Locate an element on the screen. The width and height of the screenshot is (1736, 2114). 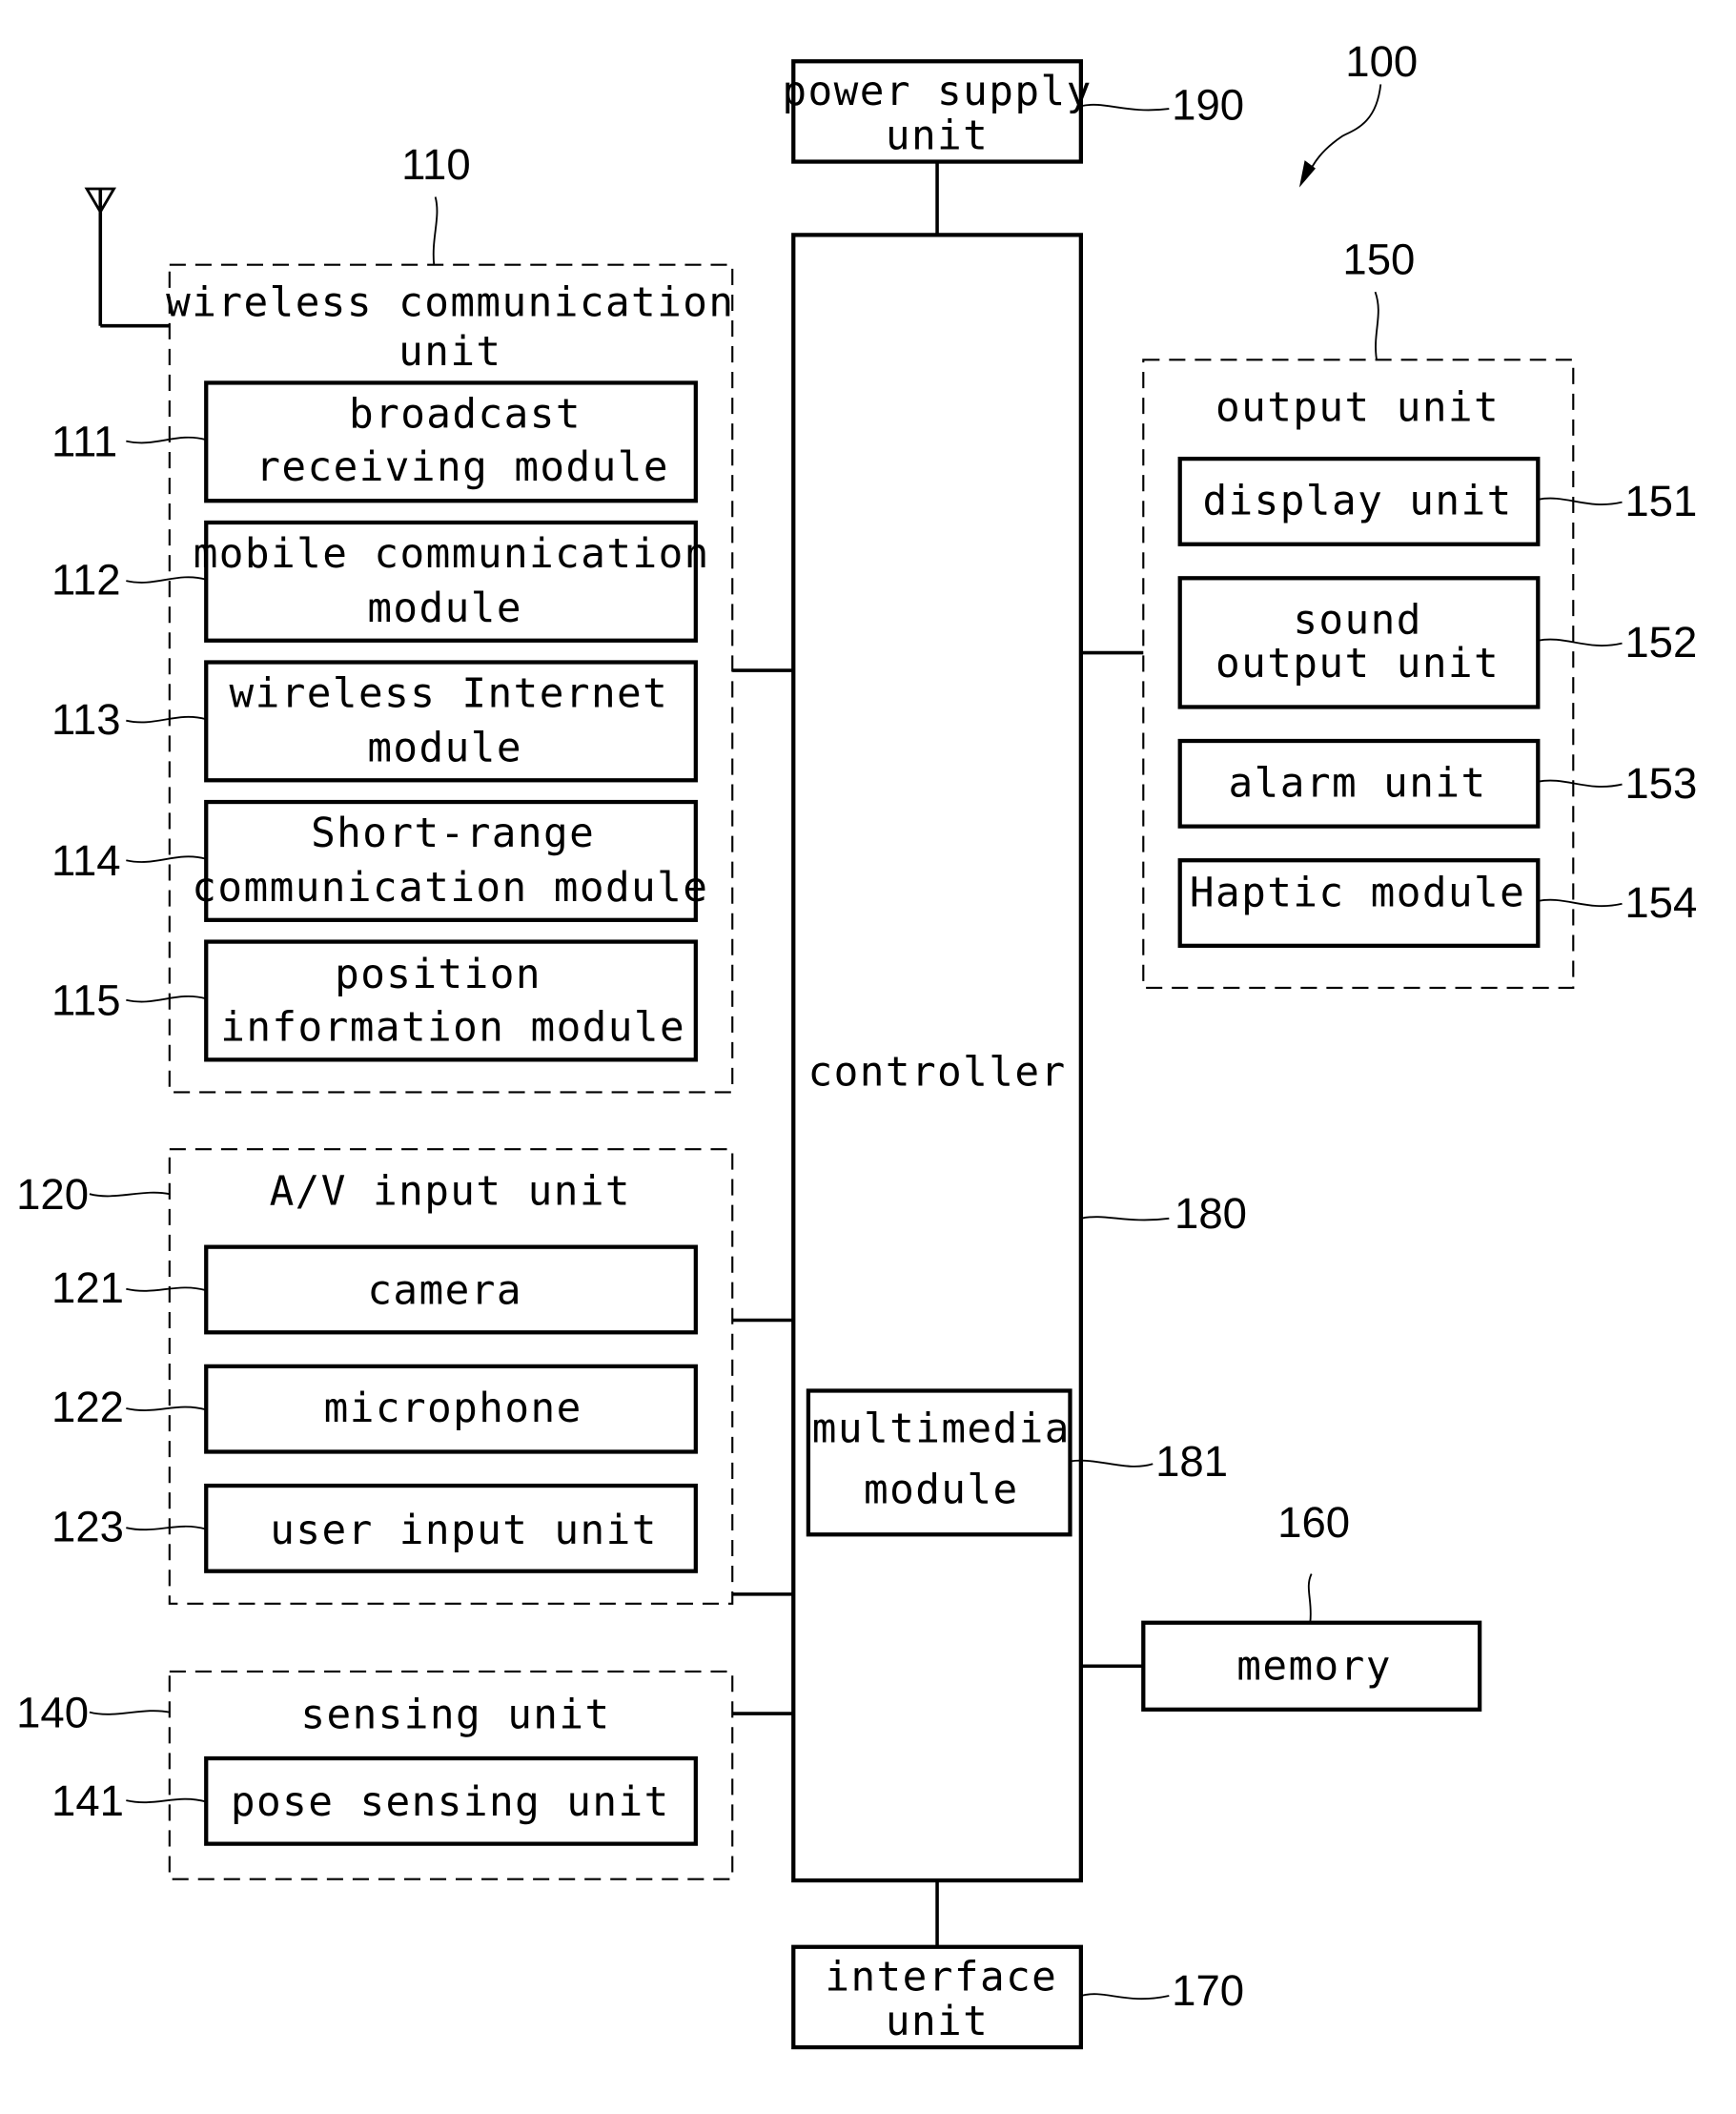
interface-line2: unit is located at coordinates (937, 2021).